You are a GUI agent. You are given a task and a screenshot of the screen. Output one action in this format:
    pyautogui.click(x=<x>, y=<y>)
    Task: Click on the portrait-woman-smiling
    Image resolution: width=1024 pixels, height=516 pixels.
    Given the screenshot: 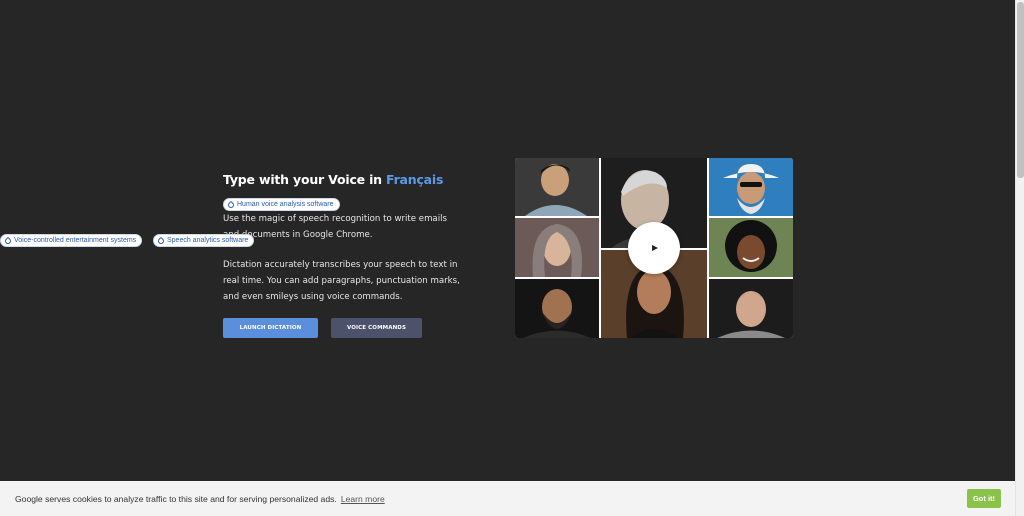 What is the action you would take?
    pyautogui.click(x=751, y=247)
    